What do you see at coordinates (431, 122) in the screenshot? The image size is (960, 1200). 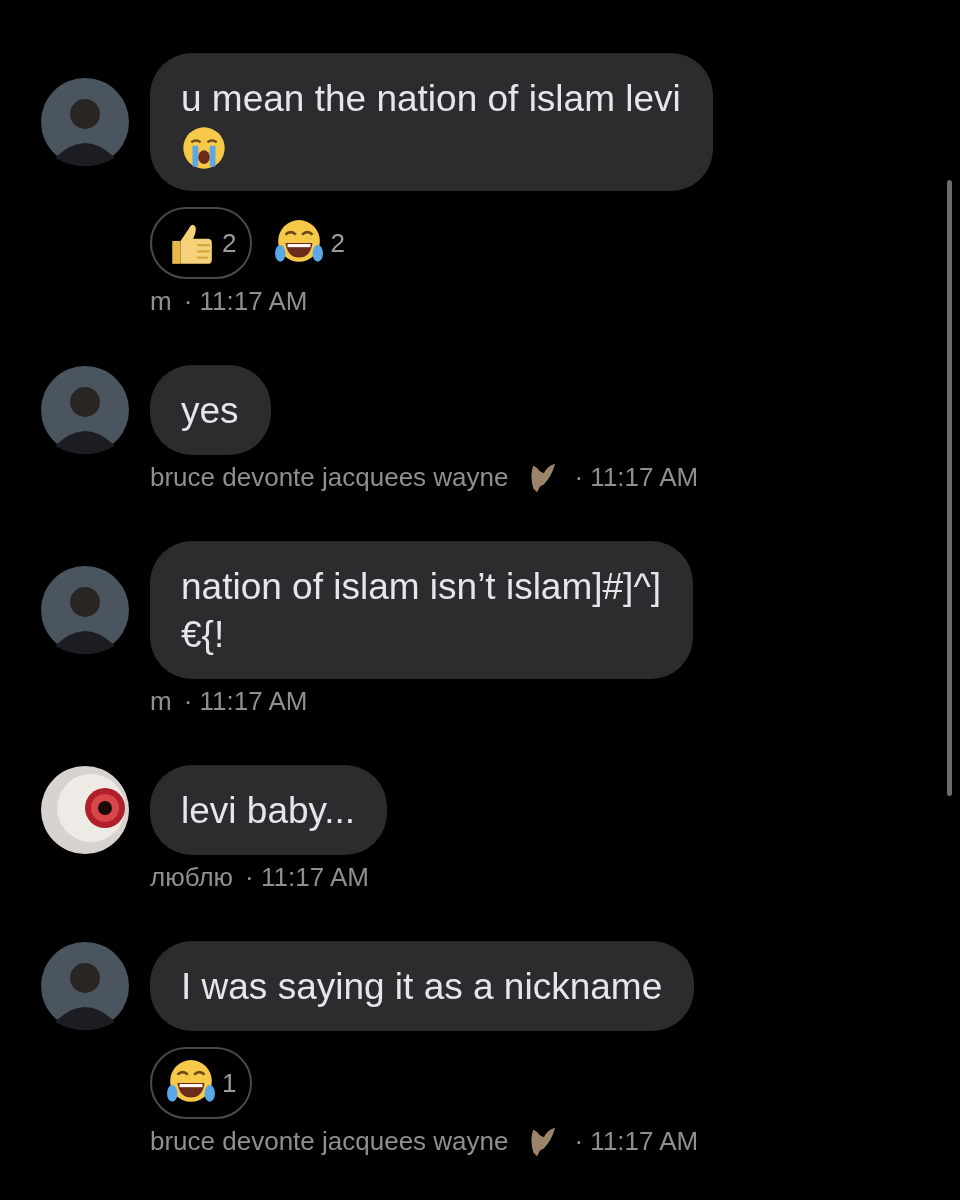 I see `message-bubble: u mean the nation of islam levi` at bounding box center [431, 122].